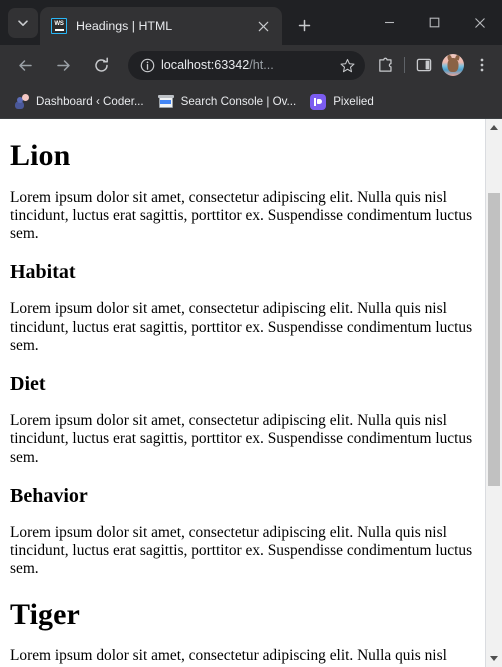  I want to click on info-icon, so click(147, 65).